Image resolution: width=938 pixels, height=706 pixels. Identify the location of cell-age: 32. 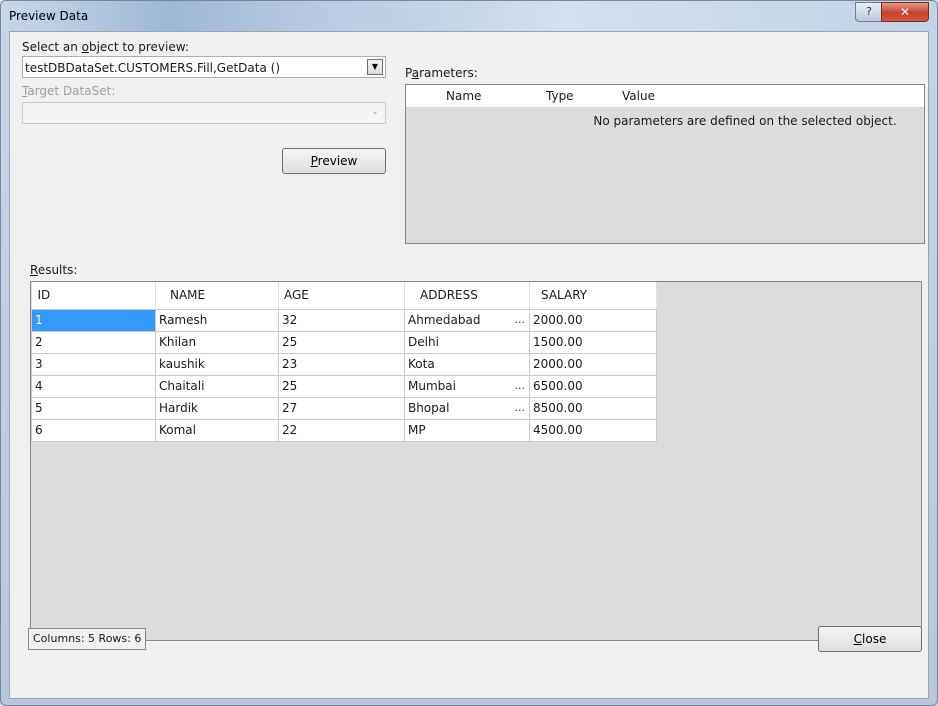
(341, 320).